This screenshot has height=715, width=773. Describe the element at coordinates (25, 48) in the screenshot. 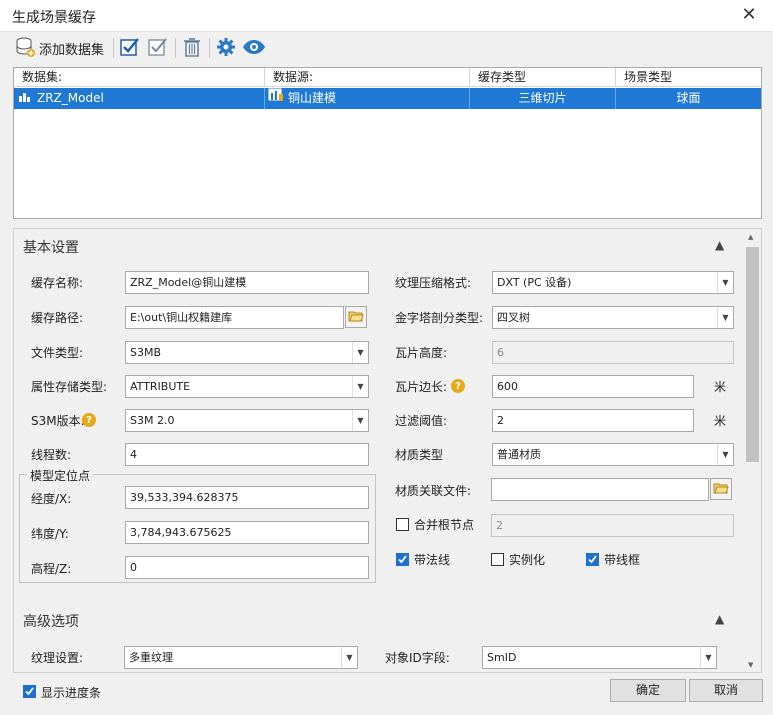

I see `database-icon` at that location.